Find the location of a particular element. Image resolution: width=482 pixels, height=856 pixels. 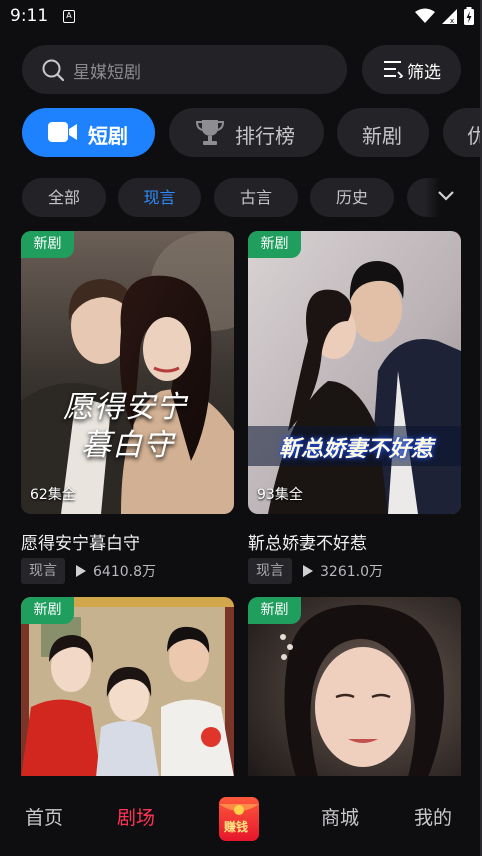

search-input: 星媒短剧 is located at coordinates (184, 69).